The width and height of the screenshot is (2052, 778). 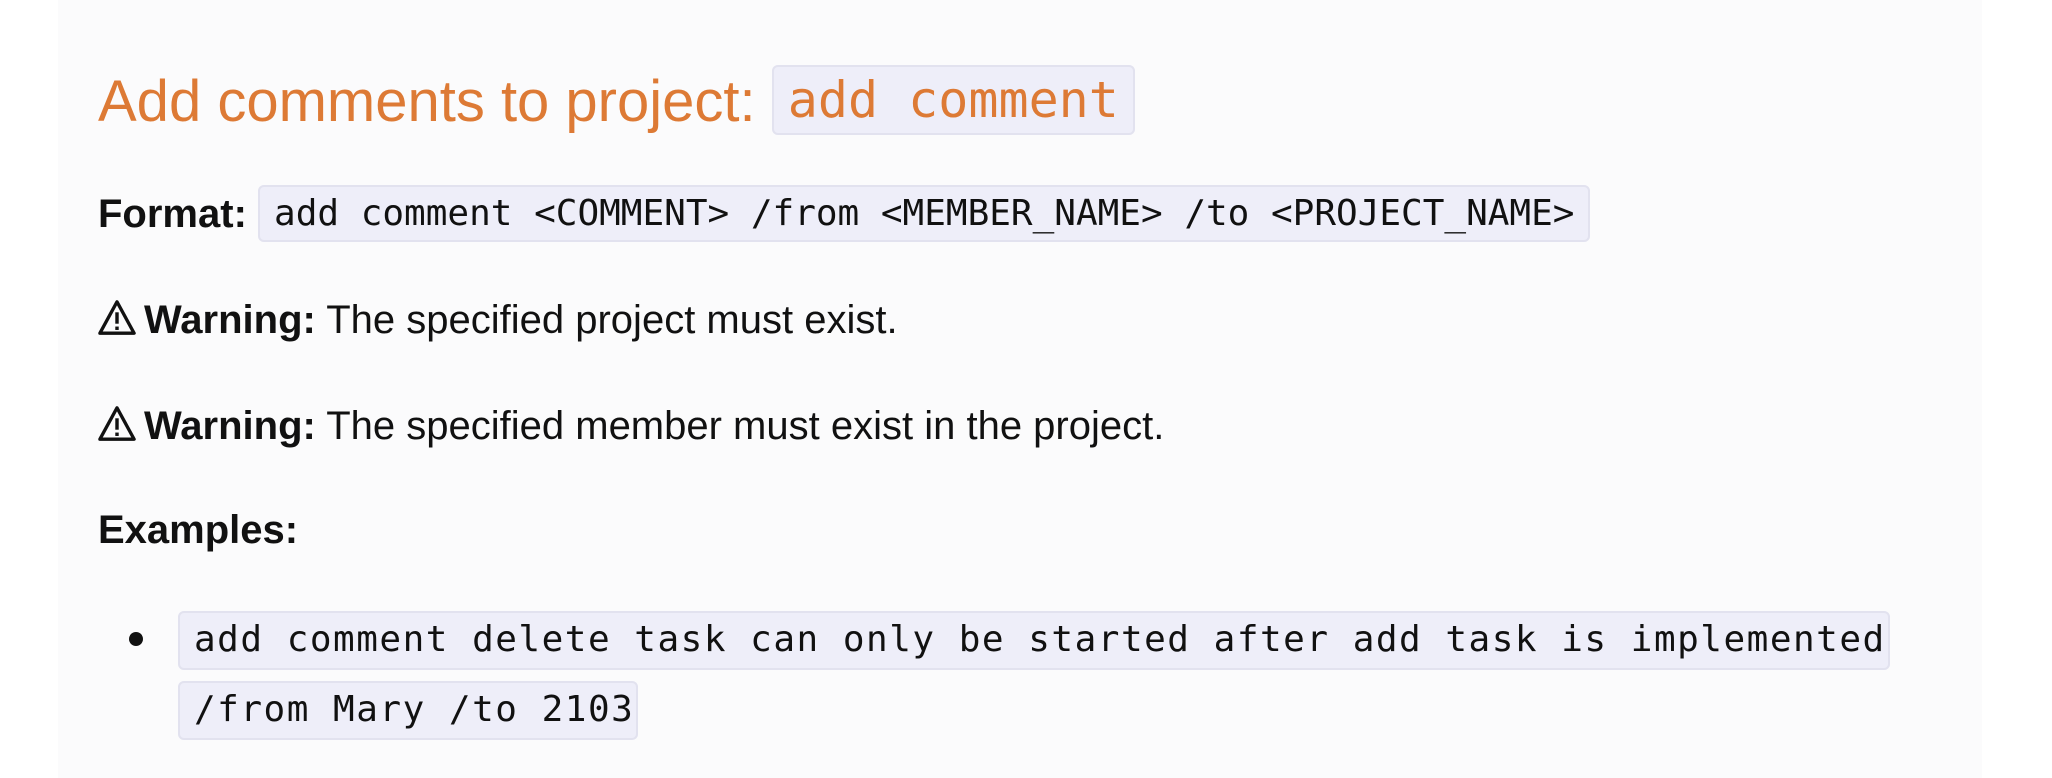 I want to click on examples-heading: Examples:, so click(x=198, y=530).